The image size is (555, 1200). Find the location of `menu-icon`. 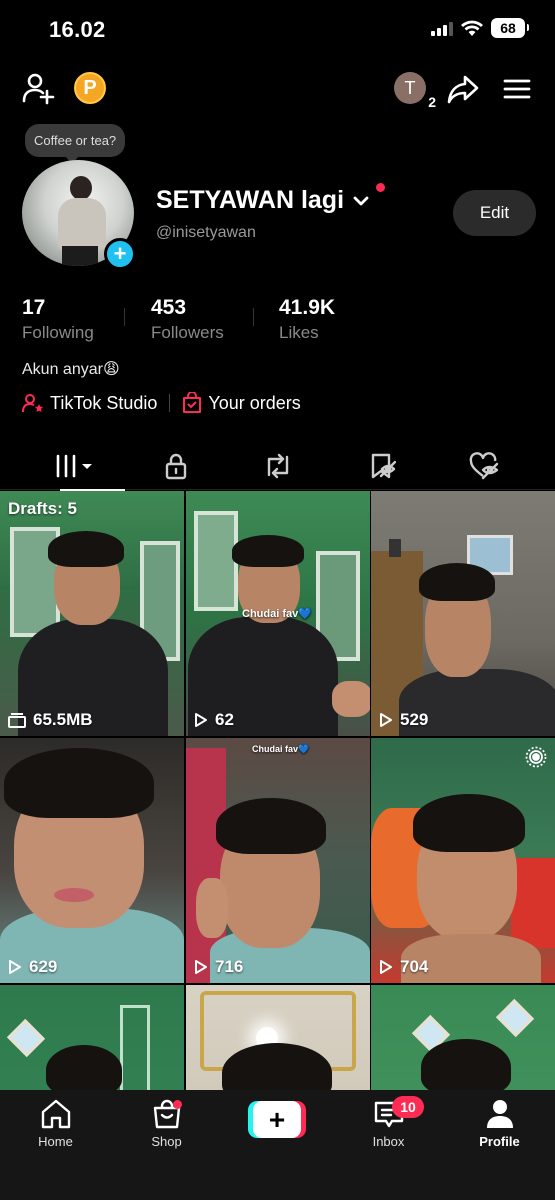

menu-icon is located at coordinates (517, 89).